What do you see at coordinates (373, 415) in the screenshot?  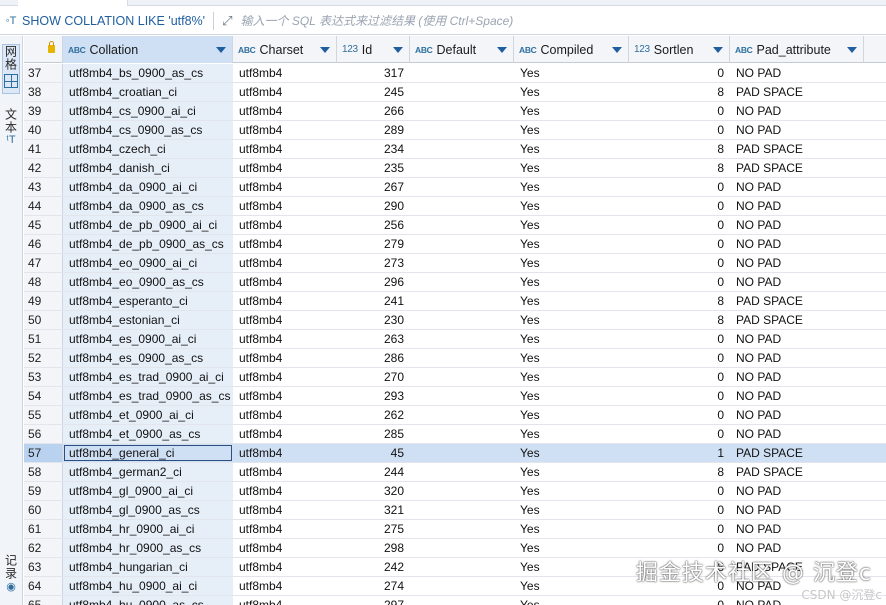 I see `cell-id: 262` at bounding box center [373, 415].